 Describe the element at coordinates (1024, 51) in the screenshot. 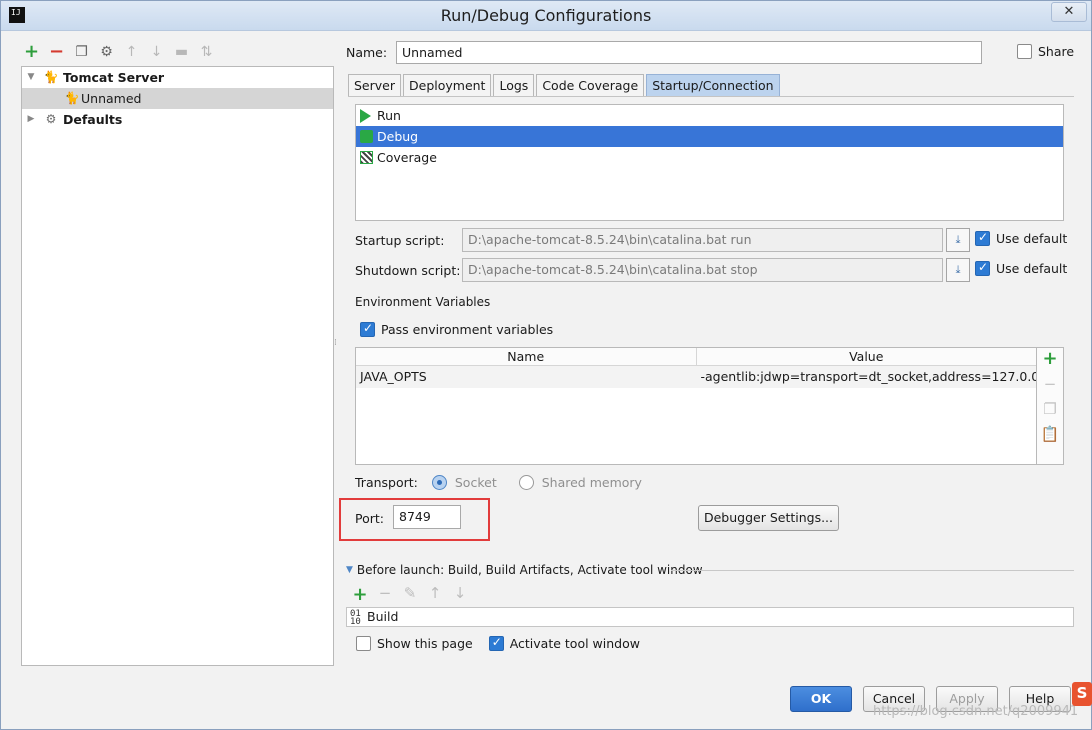

I see `share-checkbox` at that location.